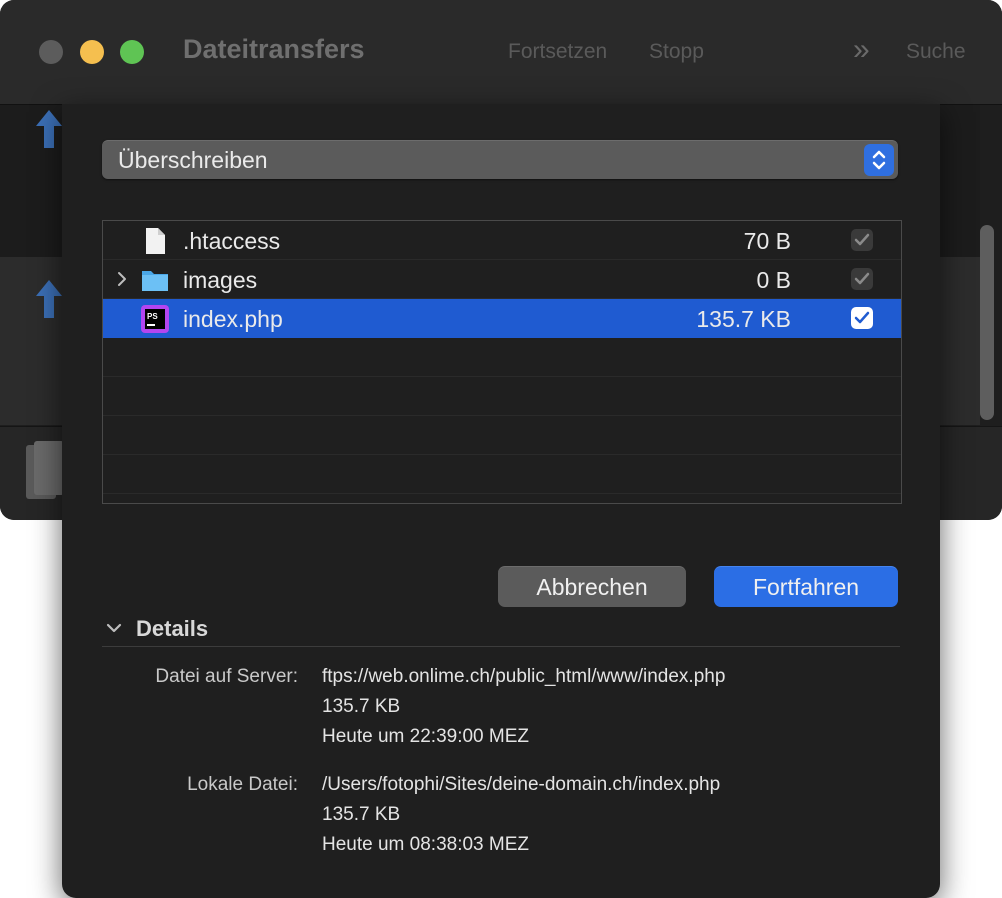  I want to click on phpstorm-icon: PS, so click(155, 319).